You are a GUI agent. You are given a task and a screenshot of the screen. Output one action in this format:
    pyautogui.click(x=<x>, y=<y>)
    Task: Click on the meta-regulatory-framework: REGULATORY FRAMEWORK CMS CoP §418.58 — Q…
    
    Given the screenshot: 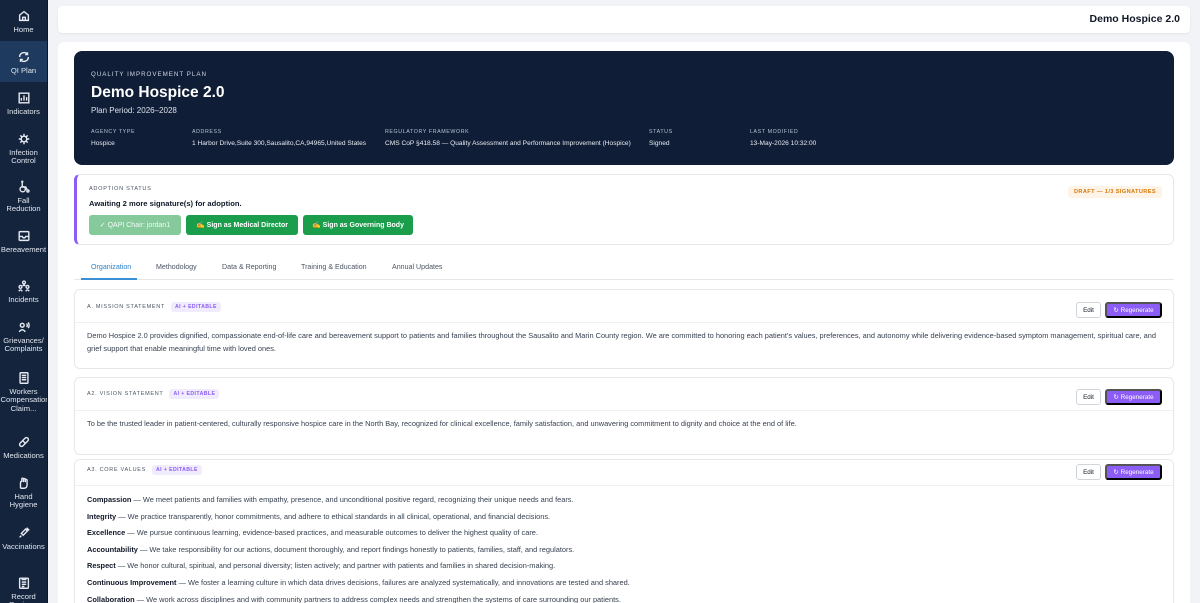 What is the action you would take?
    pyautogui.click(x=508, y=138)
    